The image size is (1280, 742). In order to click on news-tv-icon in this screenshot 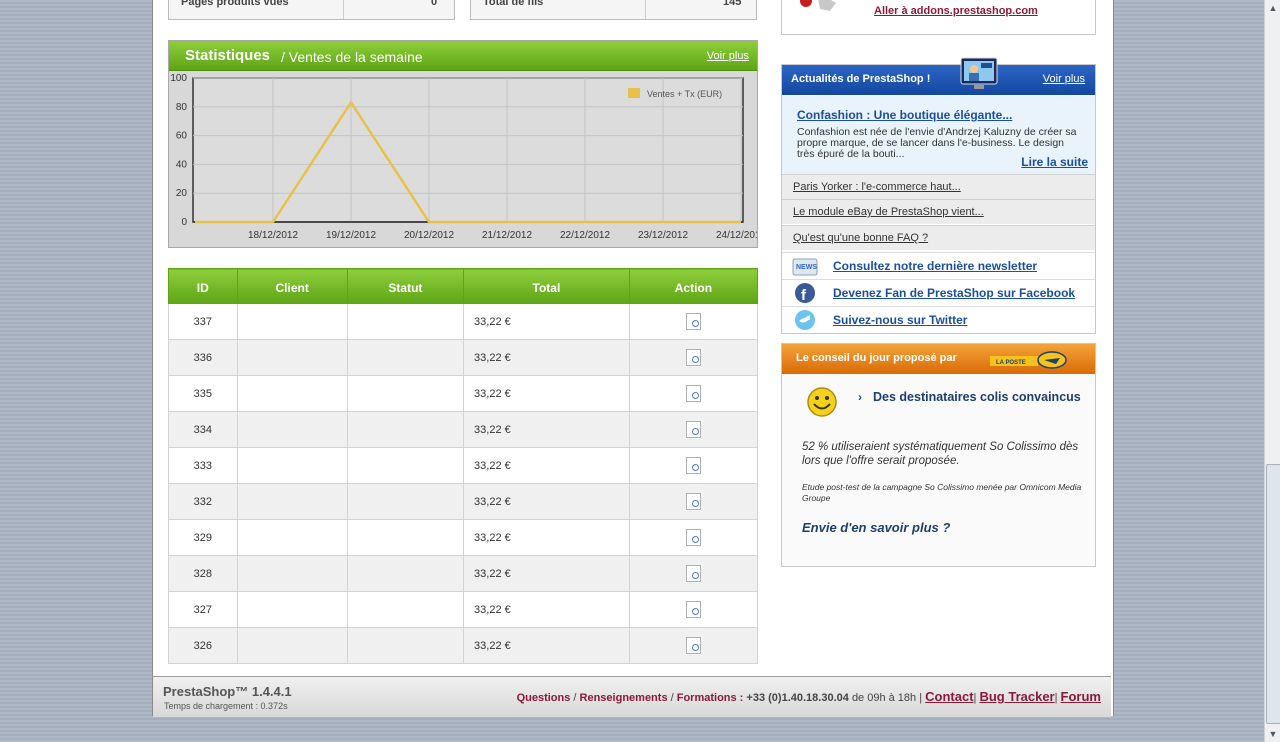, I will do `click(979, 73)`.